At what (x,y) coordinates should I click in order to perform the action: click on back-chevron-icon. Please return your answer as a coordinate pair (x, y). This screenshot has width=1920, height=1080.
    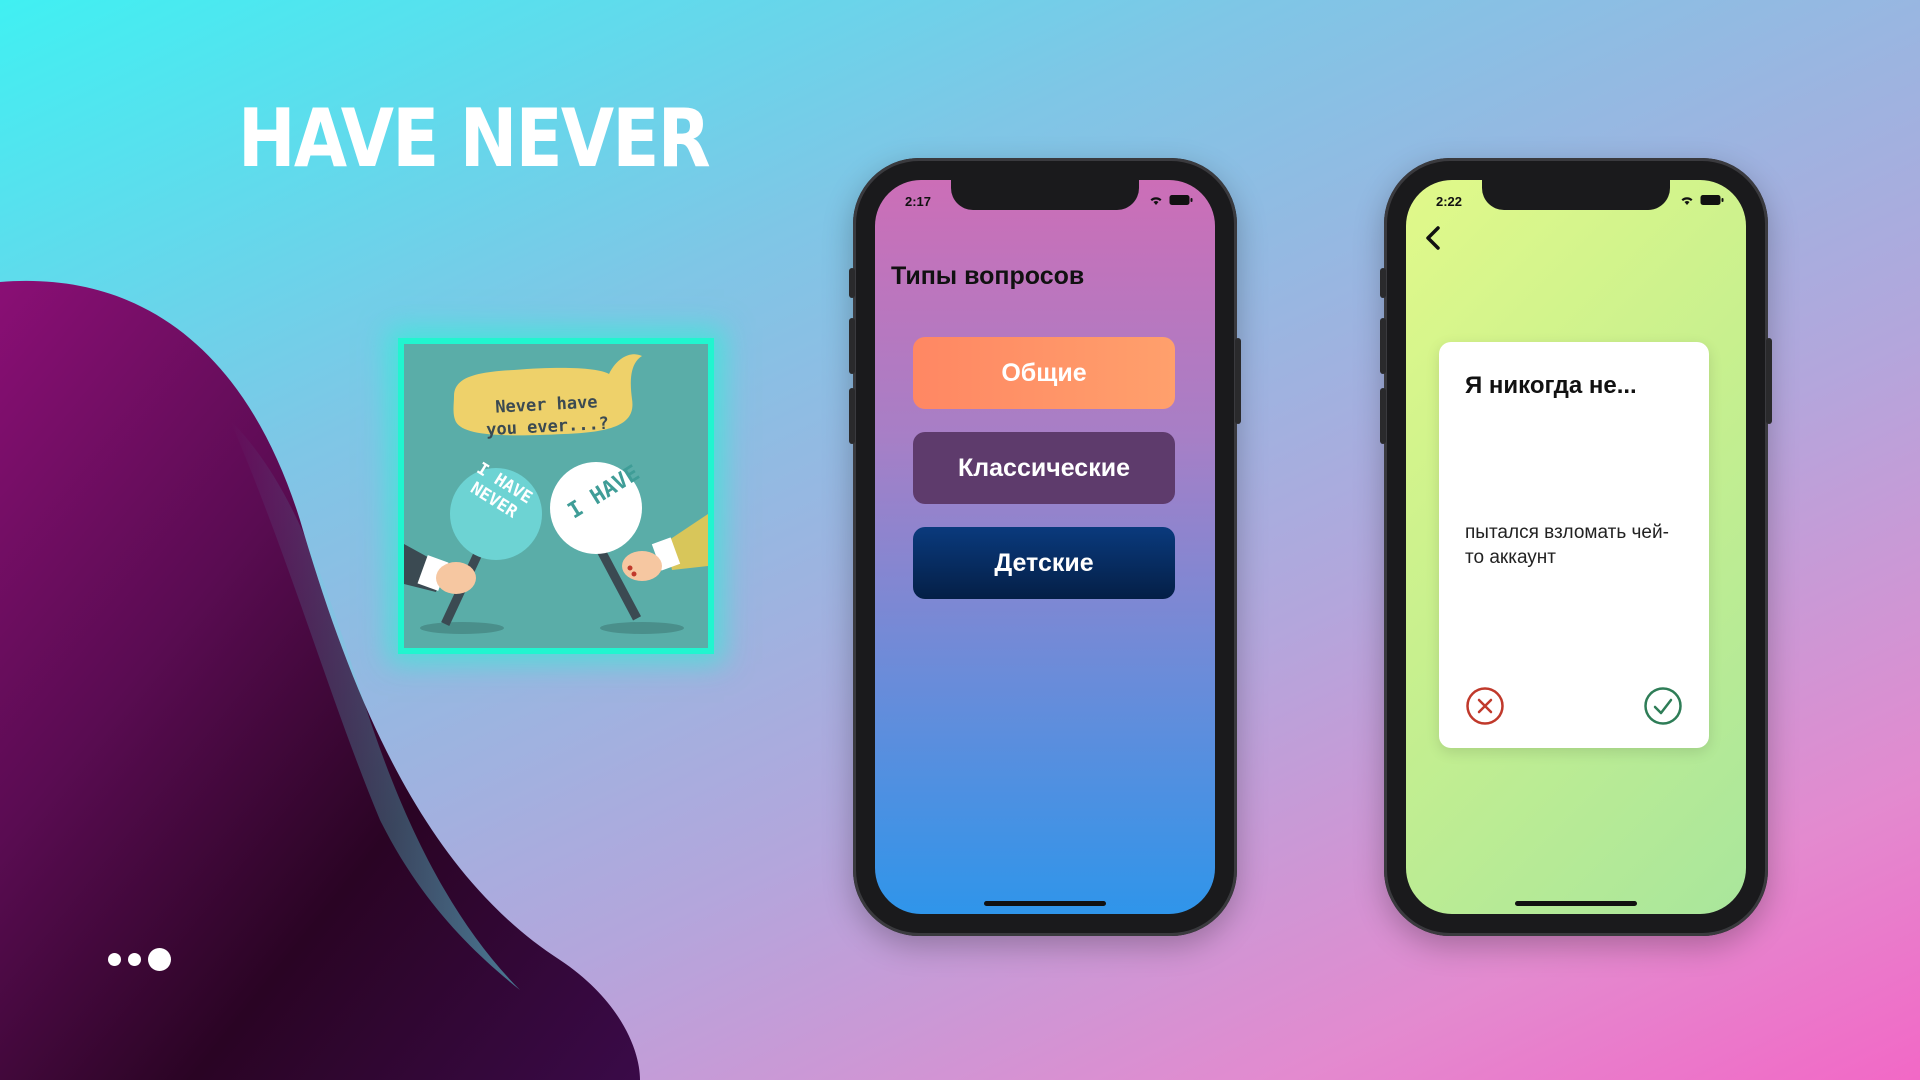
    Looking at the image, I should click on (1434, 238).